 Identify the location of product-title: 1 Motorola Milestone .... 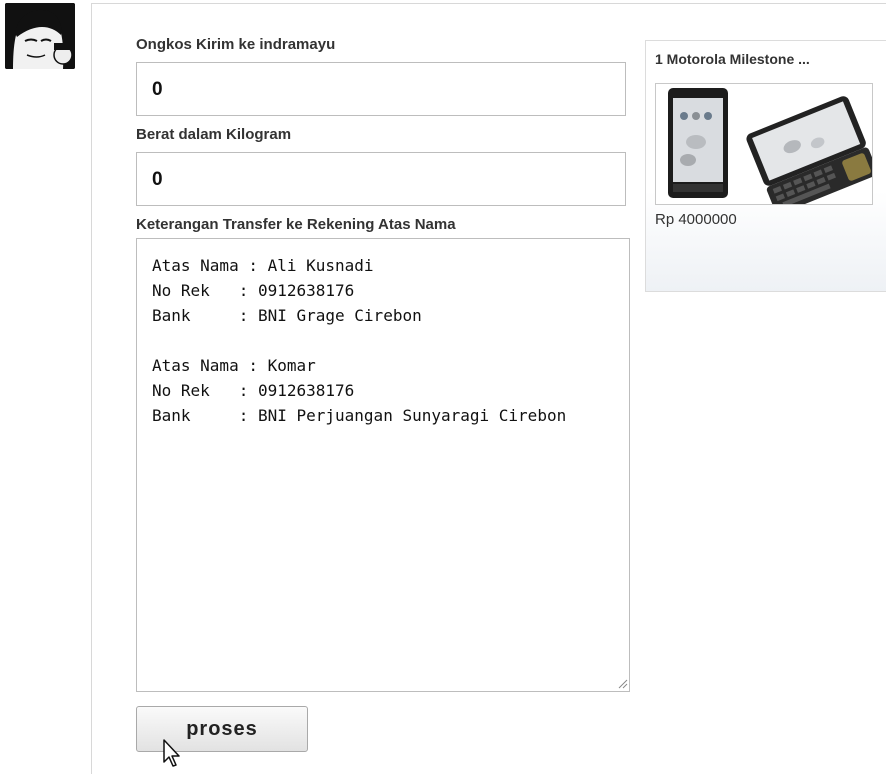
(732, 59).